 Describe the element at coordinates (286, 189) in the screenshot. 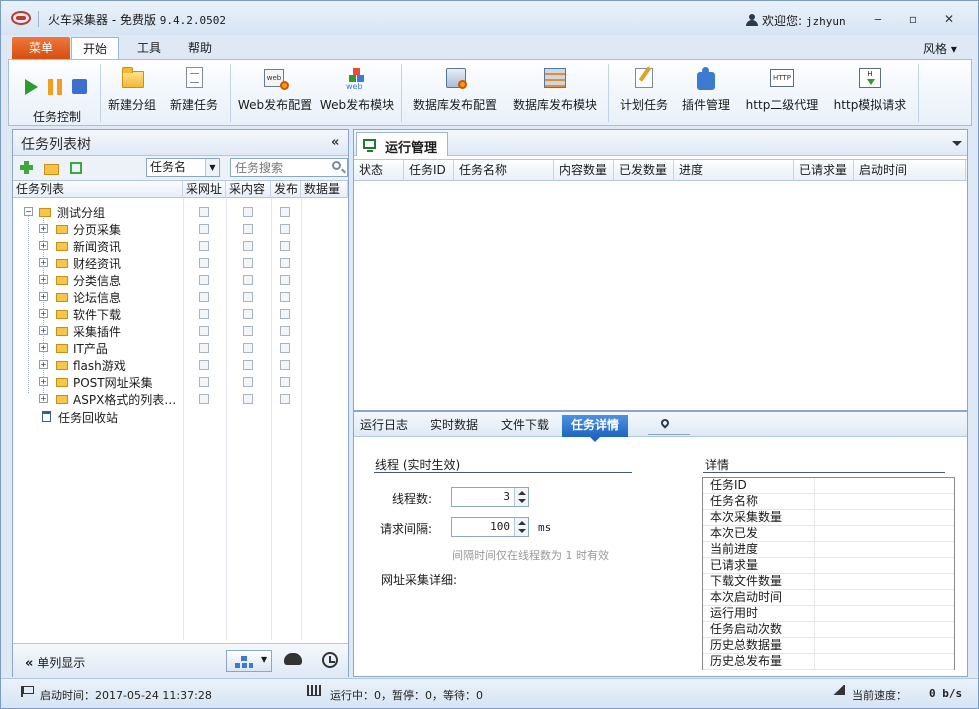

I see `column-publish: 发布` at that location.